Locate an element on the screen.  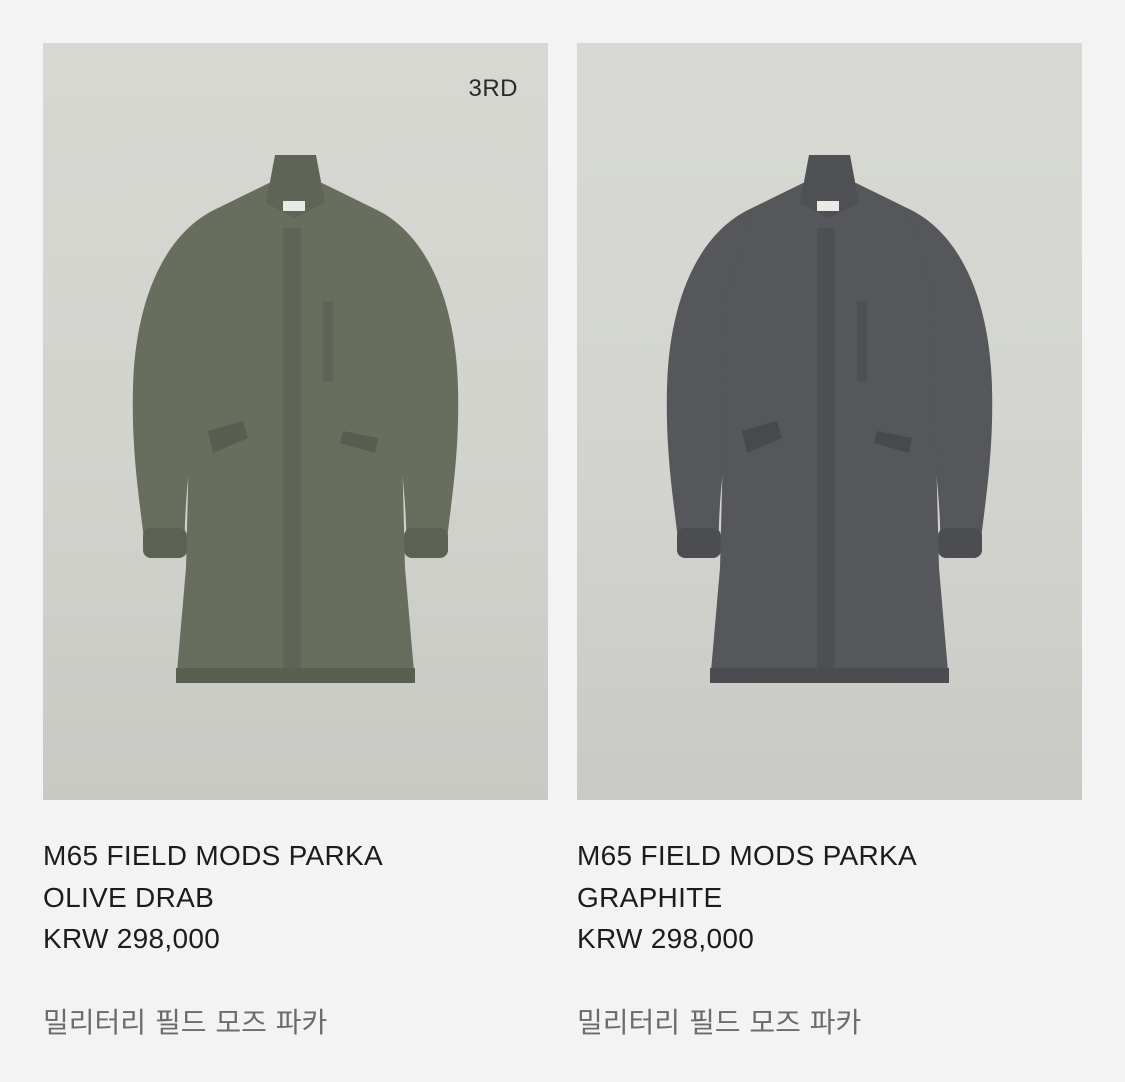
product-name: M65 FIELD MODS PARKA GRAPHITE is located at coordinates (829, 877).